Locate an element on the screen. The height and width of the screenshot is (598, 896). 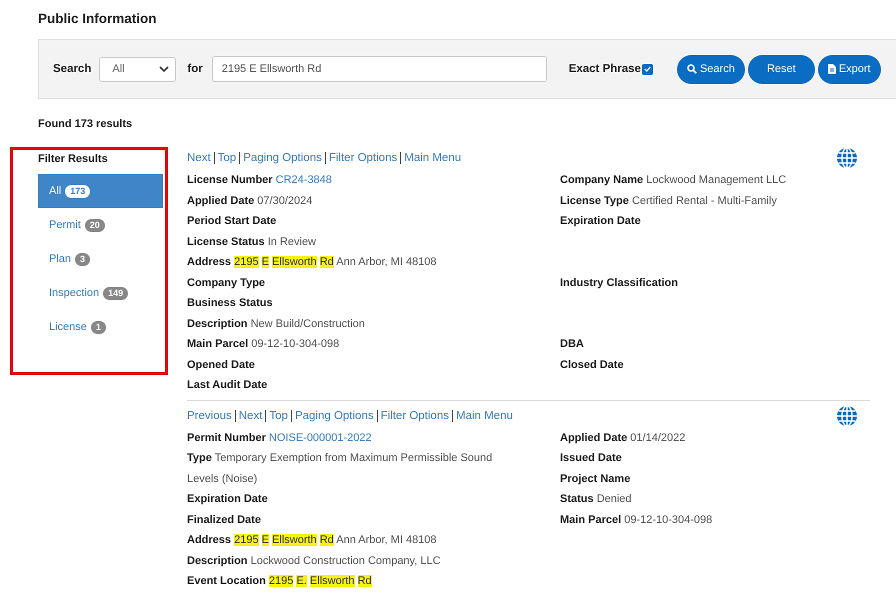
record-field: Status Denied is located at coordinates (709, 499).